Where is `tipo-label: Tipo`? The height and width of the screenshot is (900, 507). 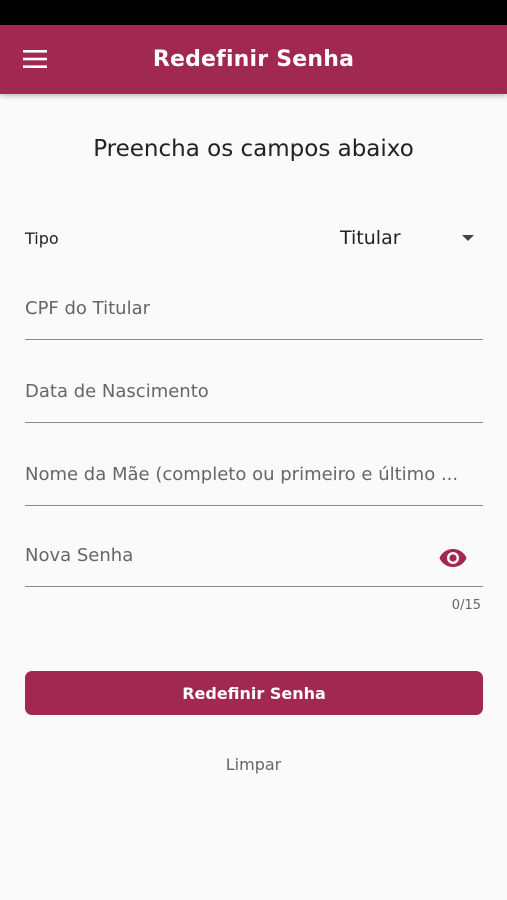 tipo-label: Tipo is located at coordinates (42, 238).